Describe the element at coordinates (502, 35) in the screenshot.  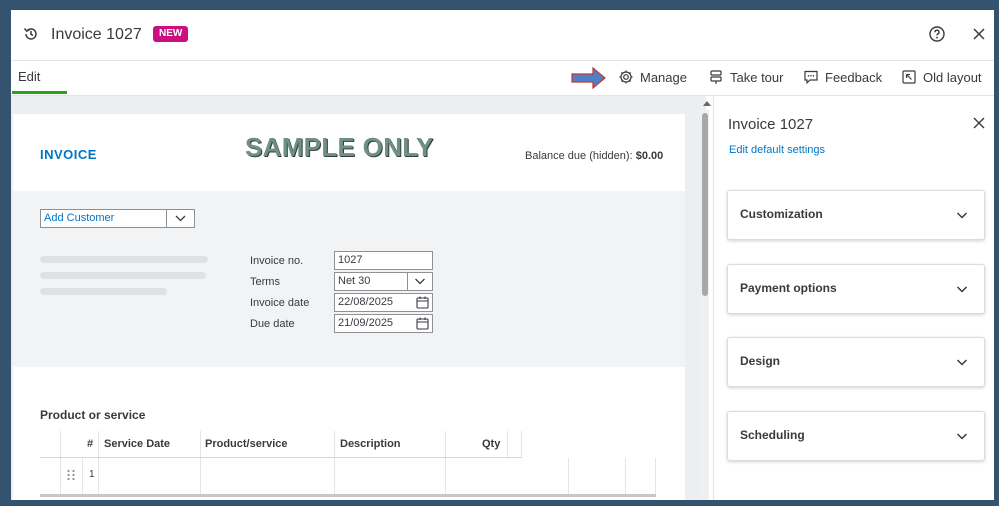
I see `title-bar: Invoice 1027 NEW` at that location.